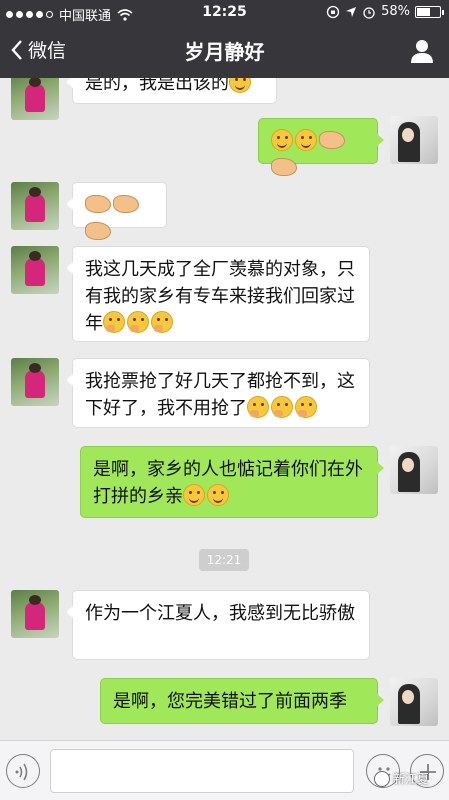 The image size is (449, 800). Describe the element at coordinates (382, 778) in the screenshot. I see `watermark-logo-icon` at that location.